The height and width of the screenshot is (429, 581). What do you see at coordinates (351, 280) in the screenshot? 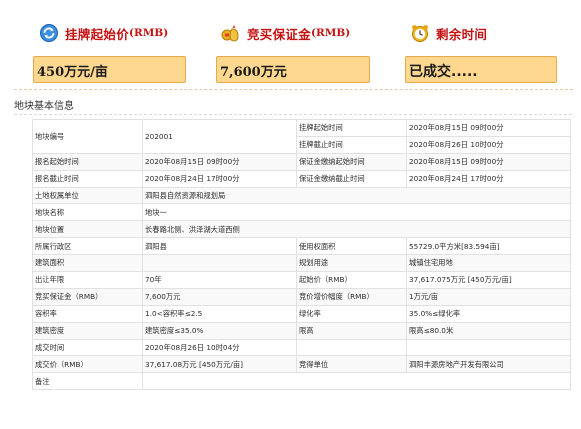
I see `row-label: 起始价（RMB）` at bounding box center [351, 280].